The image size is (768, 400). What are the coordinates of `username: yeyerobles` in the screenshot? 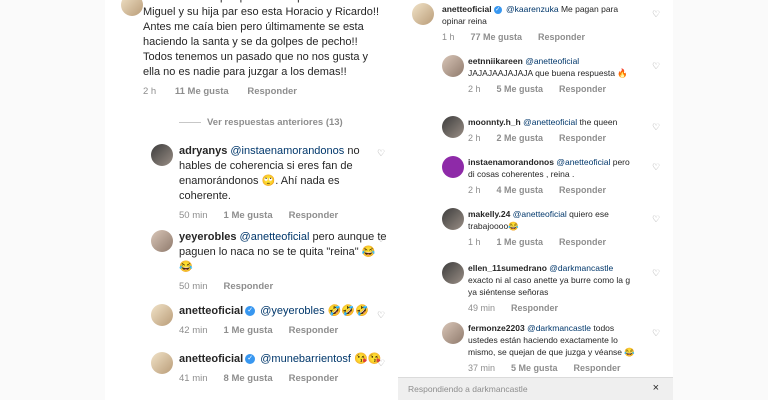 It's located at (207, 237).